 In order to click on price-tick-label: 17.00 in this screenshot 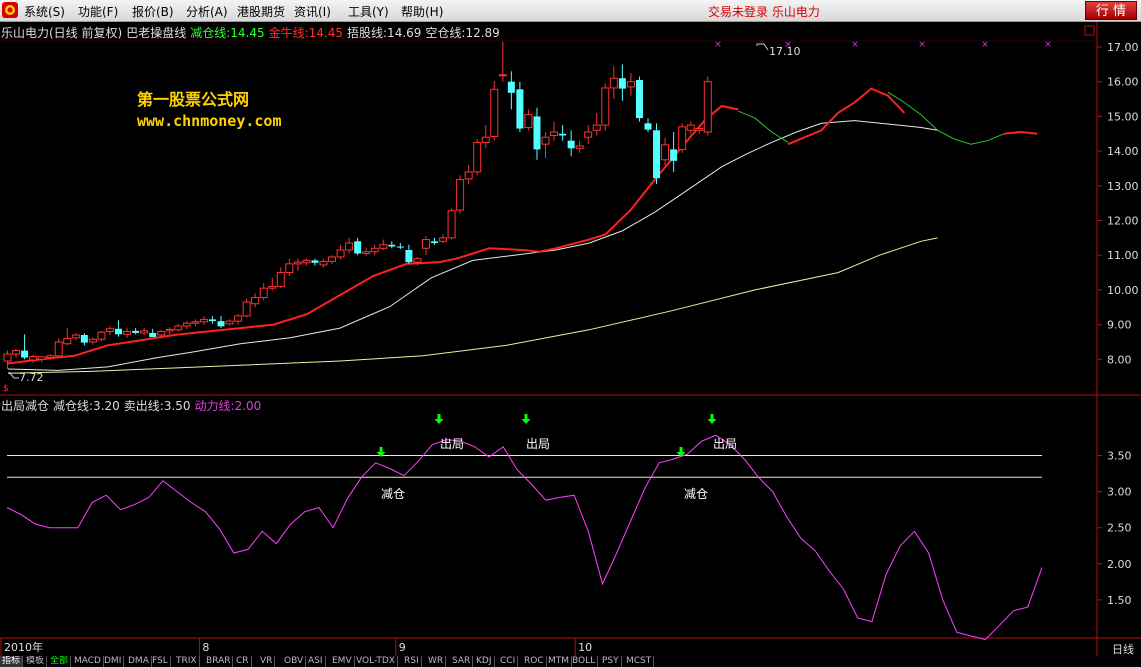, I will do `click(1123, 47)`.